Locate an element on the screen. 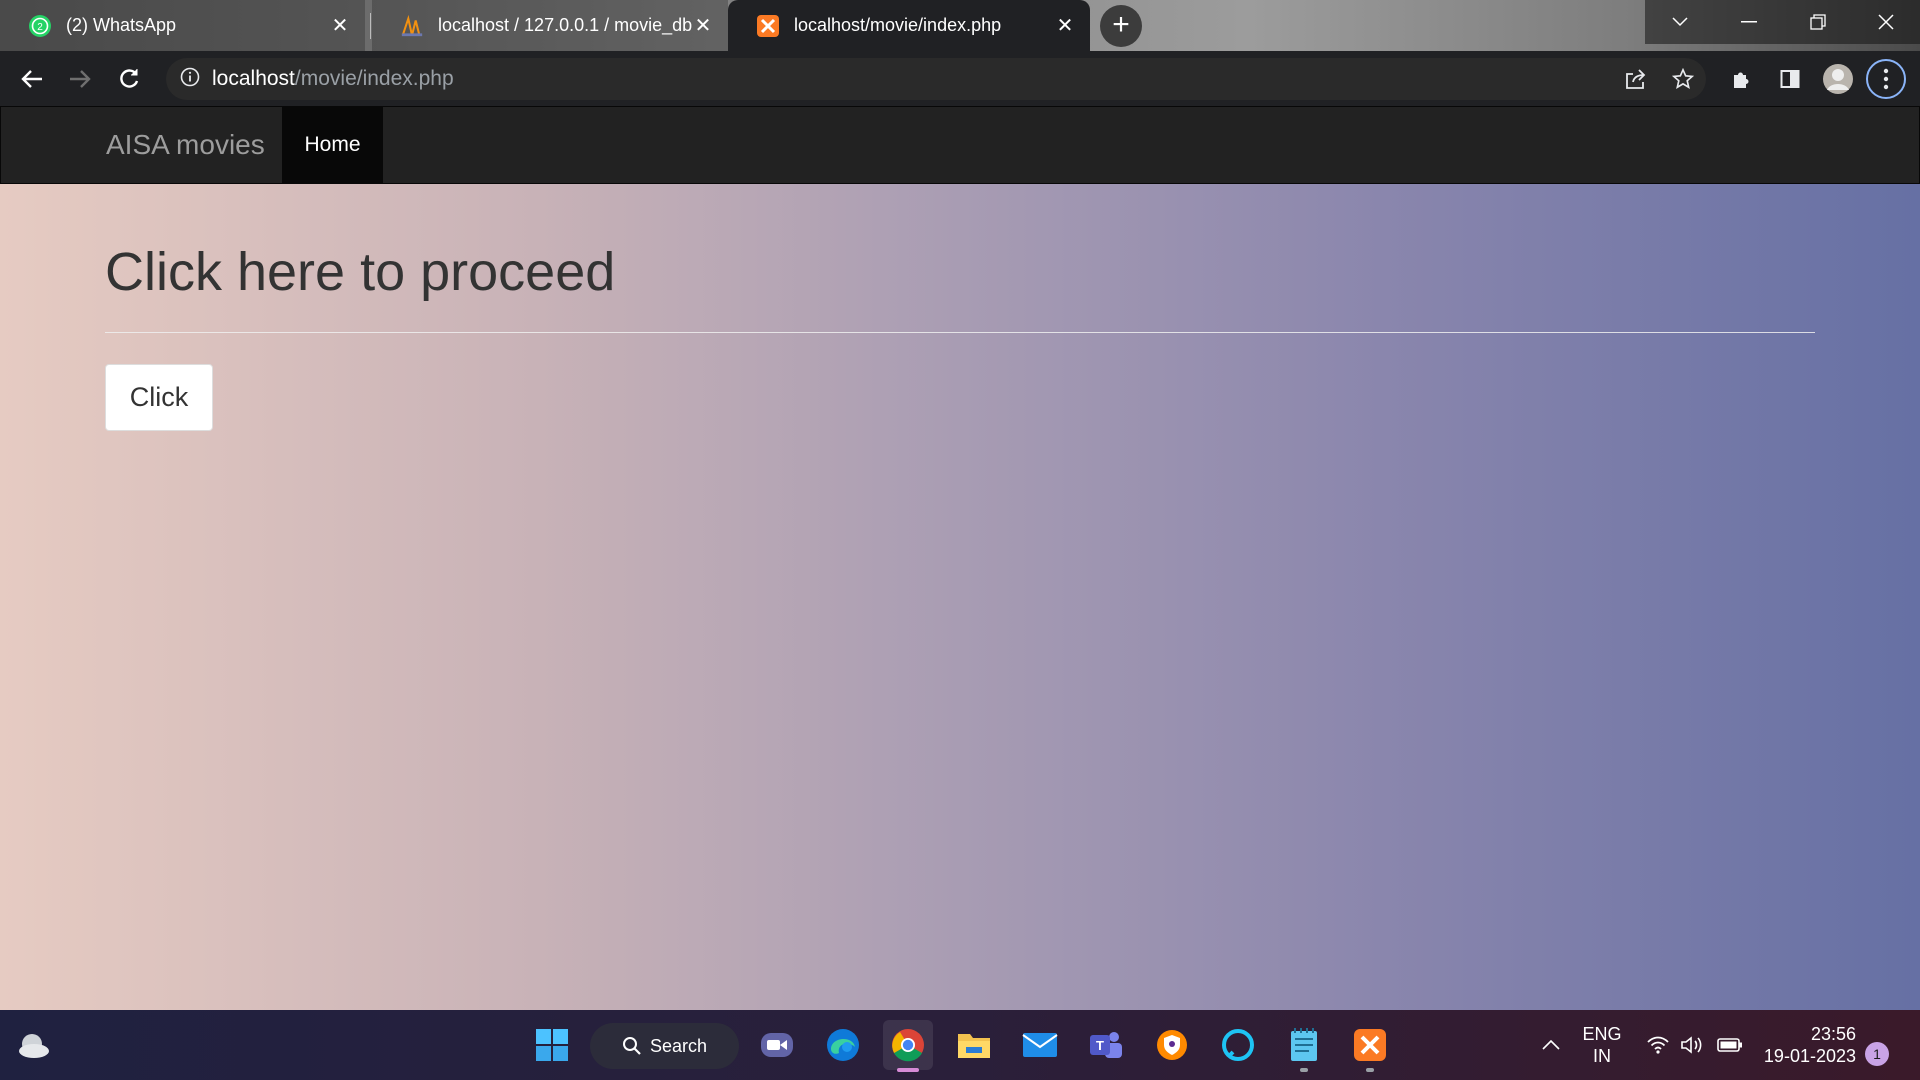 The height and width of the screenshot is (1080, 1920). whatsapp-icon: 2 is located at coordinates (40, 26).